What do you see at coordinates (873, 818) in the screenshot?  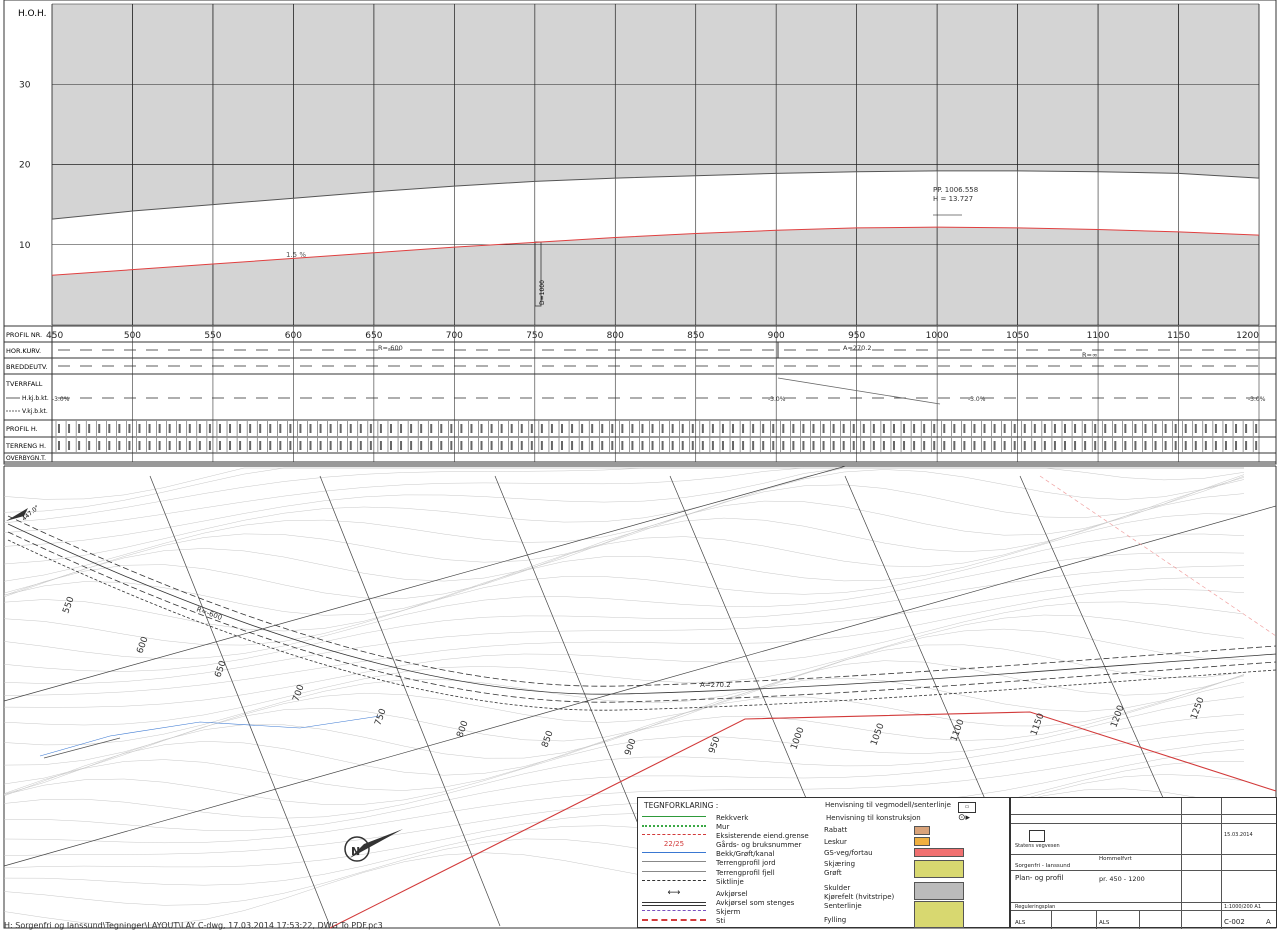 I see `legend-ref-construction: Henvisning til konstruksjon` at bounding box center [873, 818].